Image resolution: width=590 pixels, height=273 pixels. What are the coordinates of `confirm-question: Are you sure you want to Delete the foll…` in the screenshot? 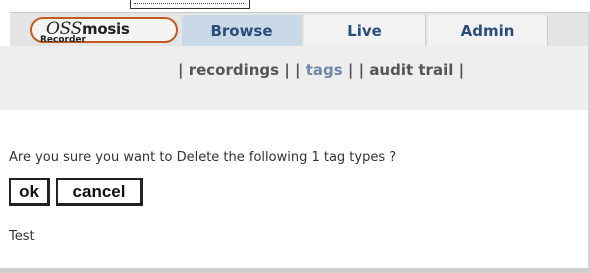 It's located at (203, 157).